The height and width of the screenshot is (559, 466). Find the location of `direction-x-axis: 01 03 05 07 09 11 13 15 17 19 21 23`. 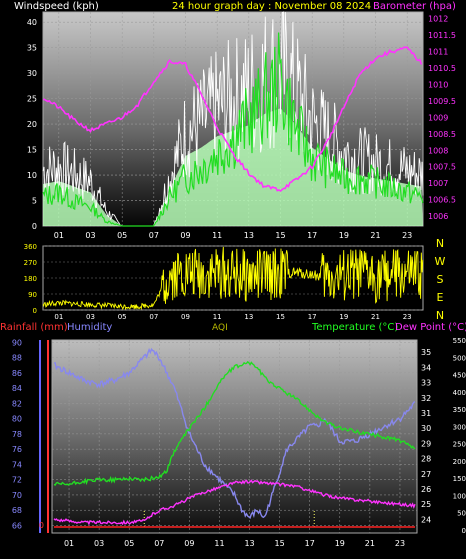

direction-x-axis: 01 03 05 07 09 11 13 15 17 19 21 23 is located at coordinates (232, 317).